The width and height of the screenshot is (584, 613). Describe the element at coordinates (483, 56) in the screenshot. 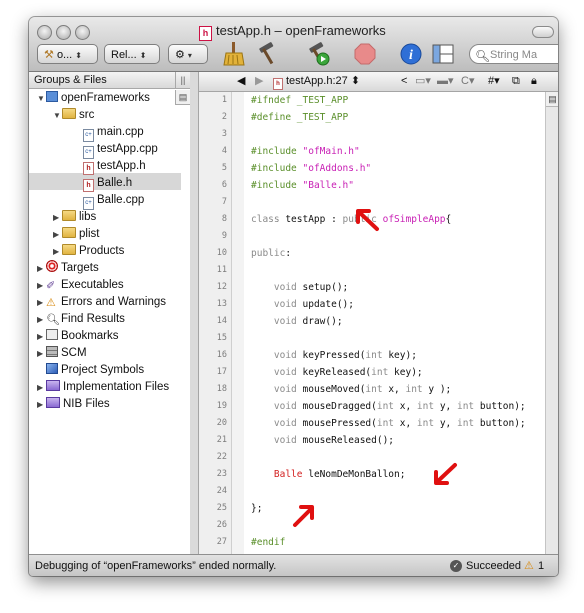

I see `search-icon: 🔍︎` at that location.